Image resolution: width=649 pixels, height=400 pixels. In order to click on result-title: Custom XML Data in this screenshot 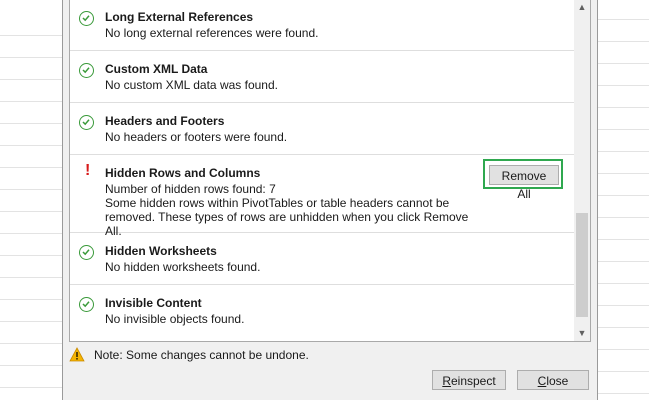, I will do `click(156, 69)`.